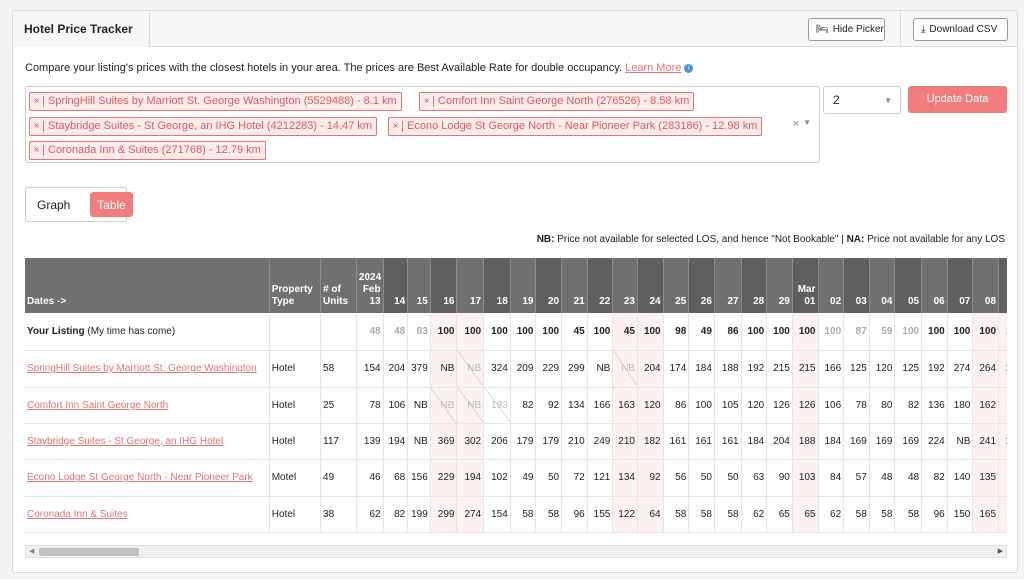  What do you see at coordinates (338, 441) in the screenshot?
I see `units-cell: 117` at bounding box center [338, 441].